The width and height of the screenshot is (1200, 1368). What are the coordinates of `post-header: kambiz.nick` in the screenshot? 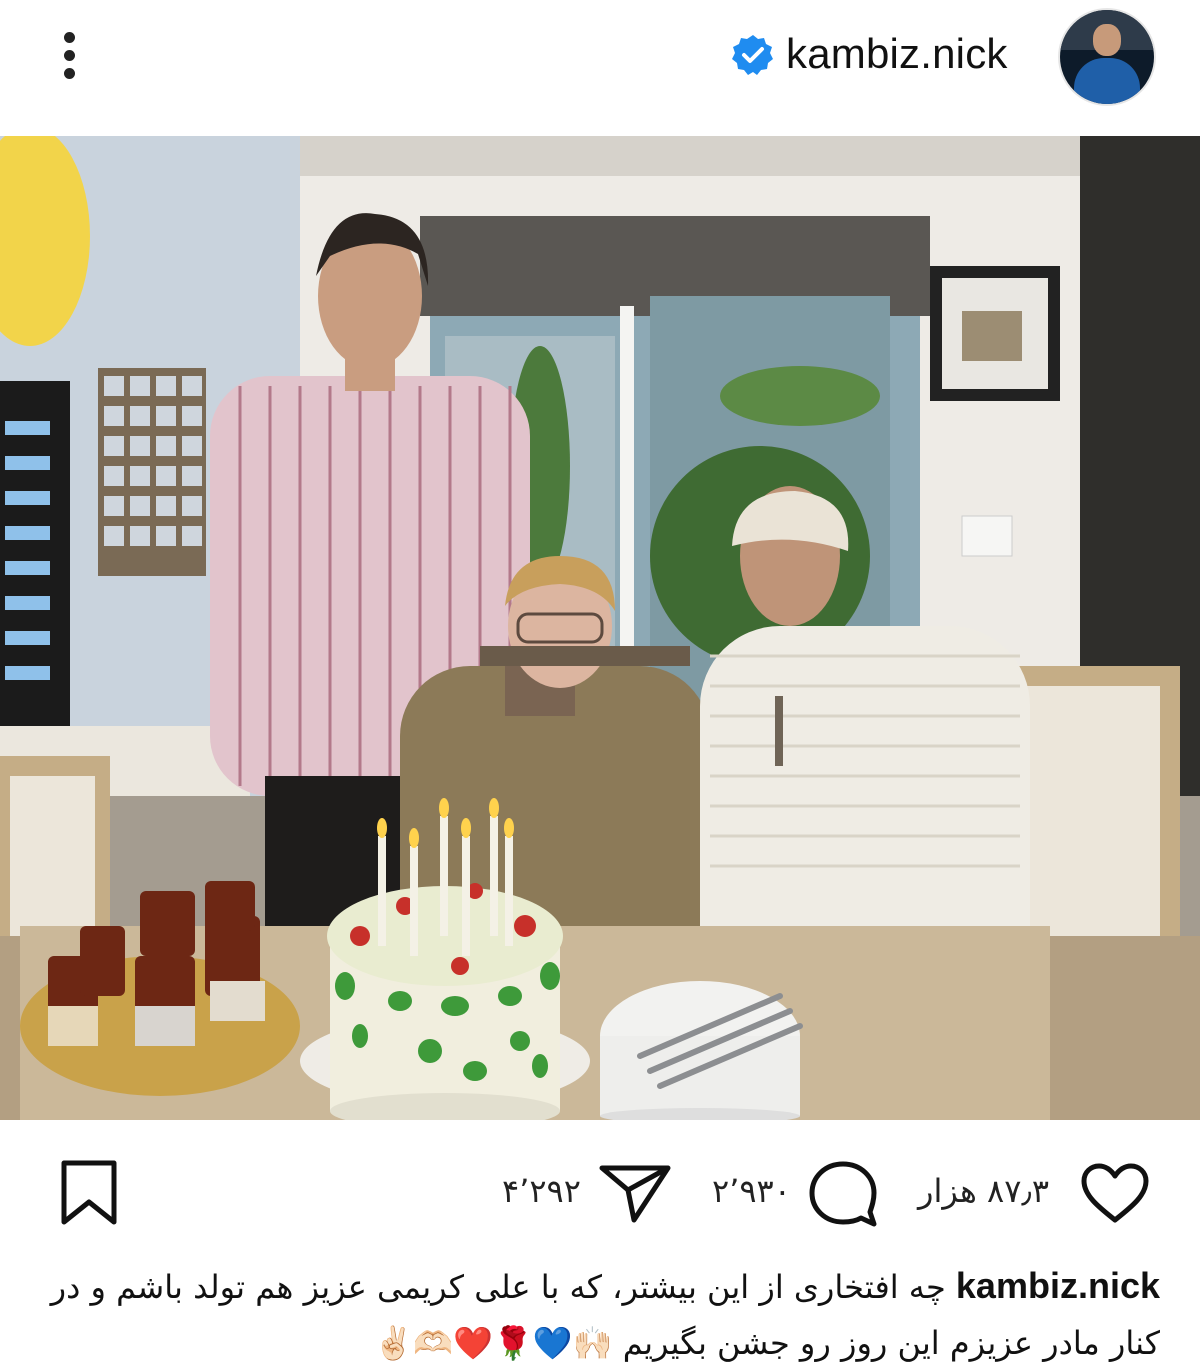 It's located at (600, 68).